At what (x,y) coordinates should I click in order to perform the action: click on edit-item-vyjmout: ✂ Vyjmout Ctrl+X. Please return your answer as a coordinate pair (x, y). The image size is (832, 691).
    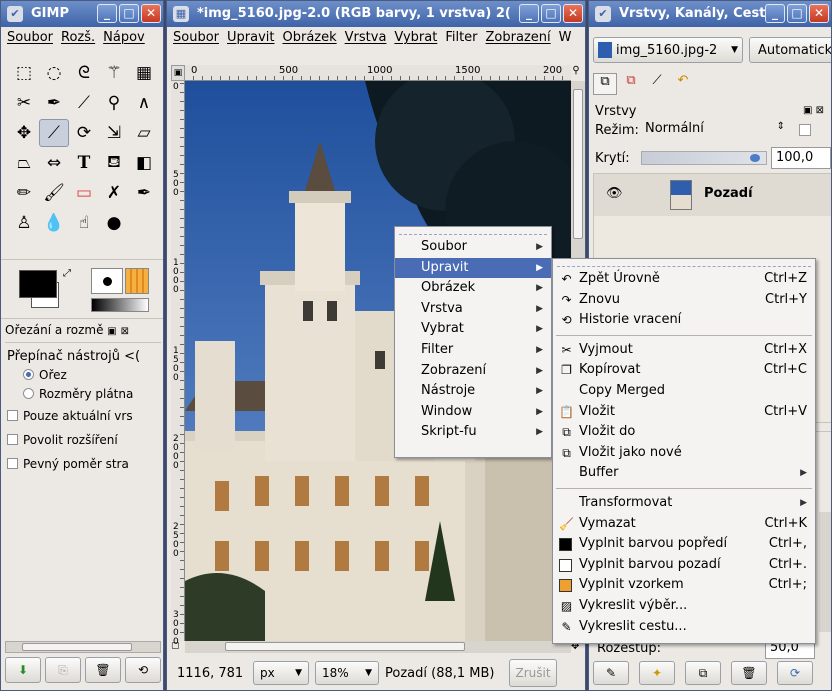
    Looking at the image, I should click on (684, 350).